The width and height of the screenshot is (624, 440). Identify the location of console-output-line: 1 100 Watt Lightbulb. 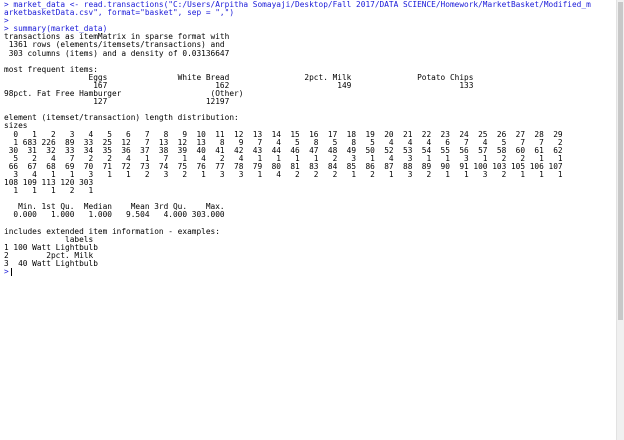
(51, 247).